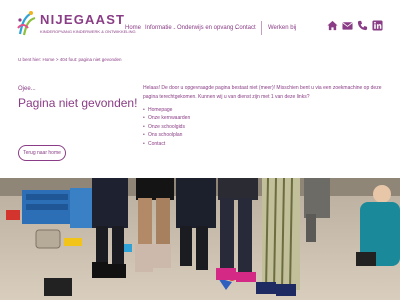  I want to click on back-home-button: Terug naar home, so click(42, 153).